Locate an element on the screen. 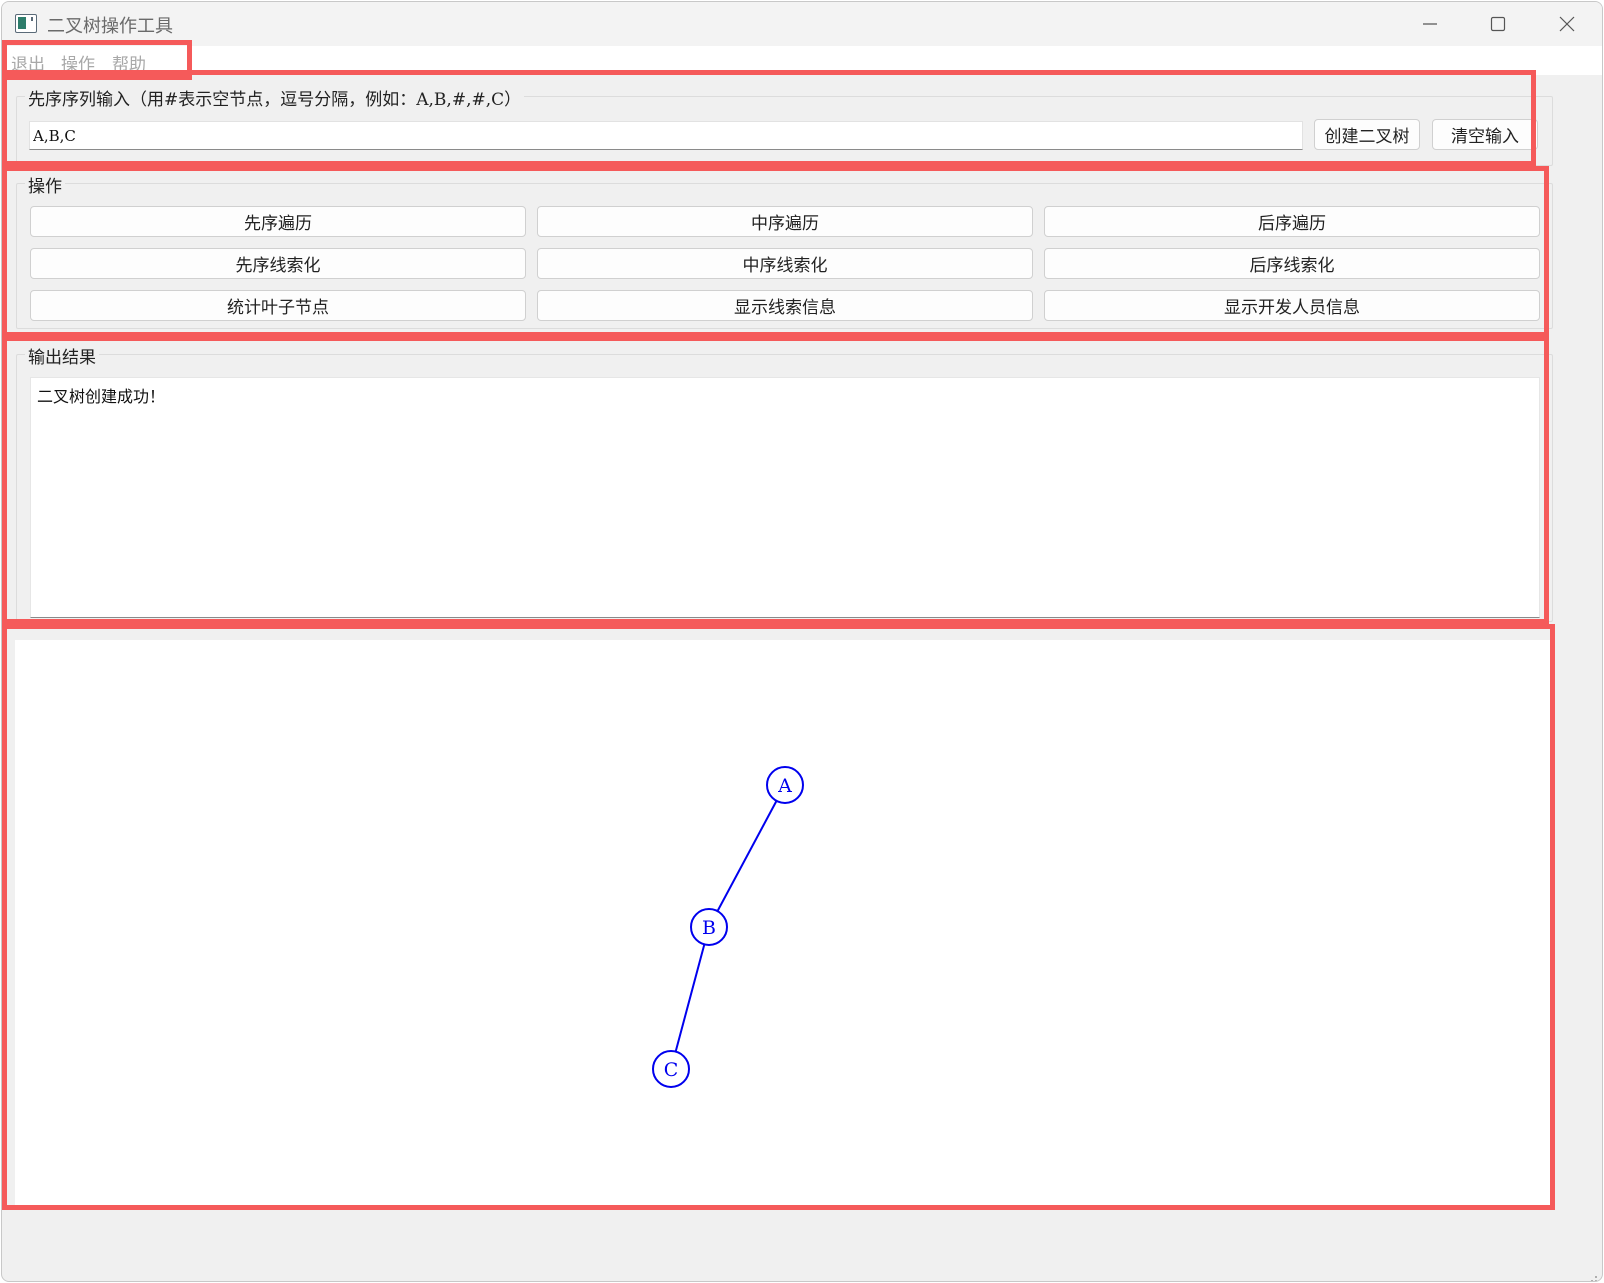  count-leaves-button: 统计叶子节点 is located at coordinates (278, 305).